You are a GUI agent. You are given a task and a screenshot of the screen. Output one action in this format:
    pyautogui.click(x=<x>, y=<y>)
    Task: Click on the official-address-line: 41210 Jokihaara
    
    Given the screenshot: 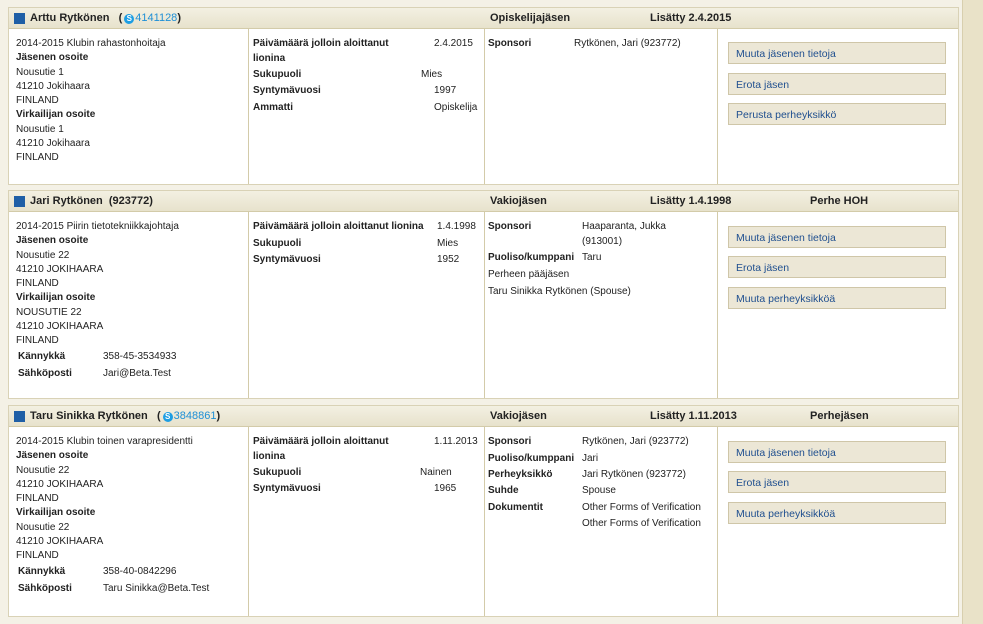 What is the action you would take?
    pyautogui.click(x=53, y=143)
    